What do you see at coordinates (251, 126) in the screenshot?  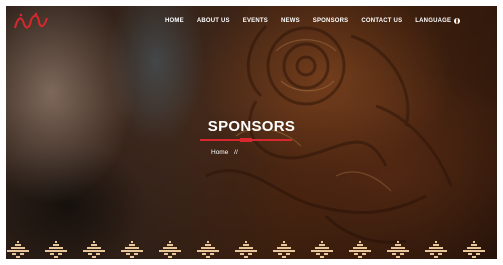 I see `page-title: SPONSORS` at bounding box center [251, 126].